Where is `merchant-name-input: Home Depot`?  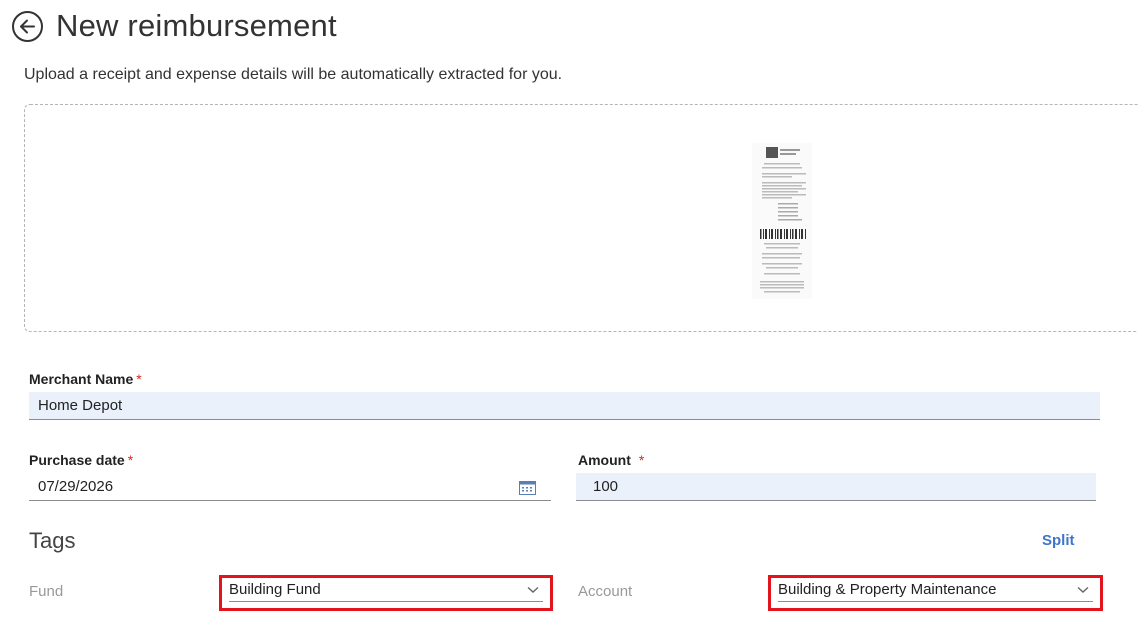
merchant-name-input: Home Depot is located at coordinates (564, 406).